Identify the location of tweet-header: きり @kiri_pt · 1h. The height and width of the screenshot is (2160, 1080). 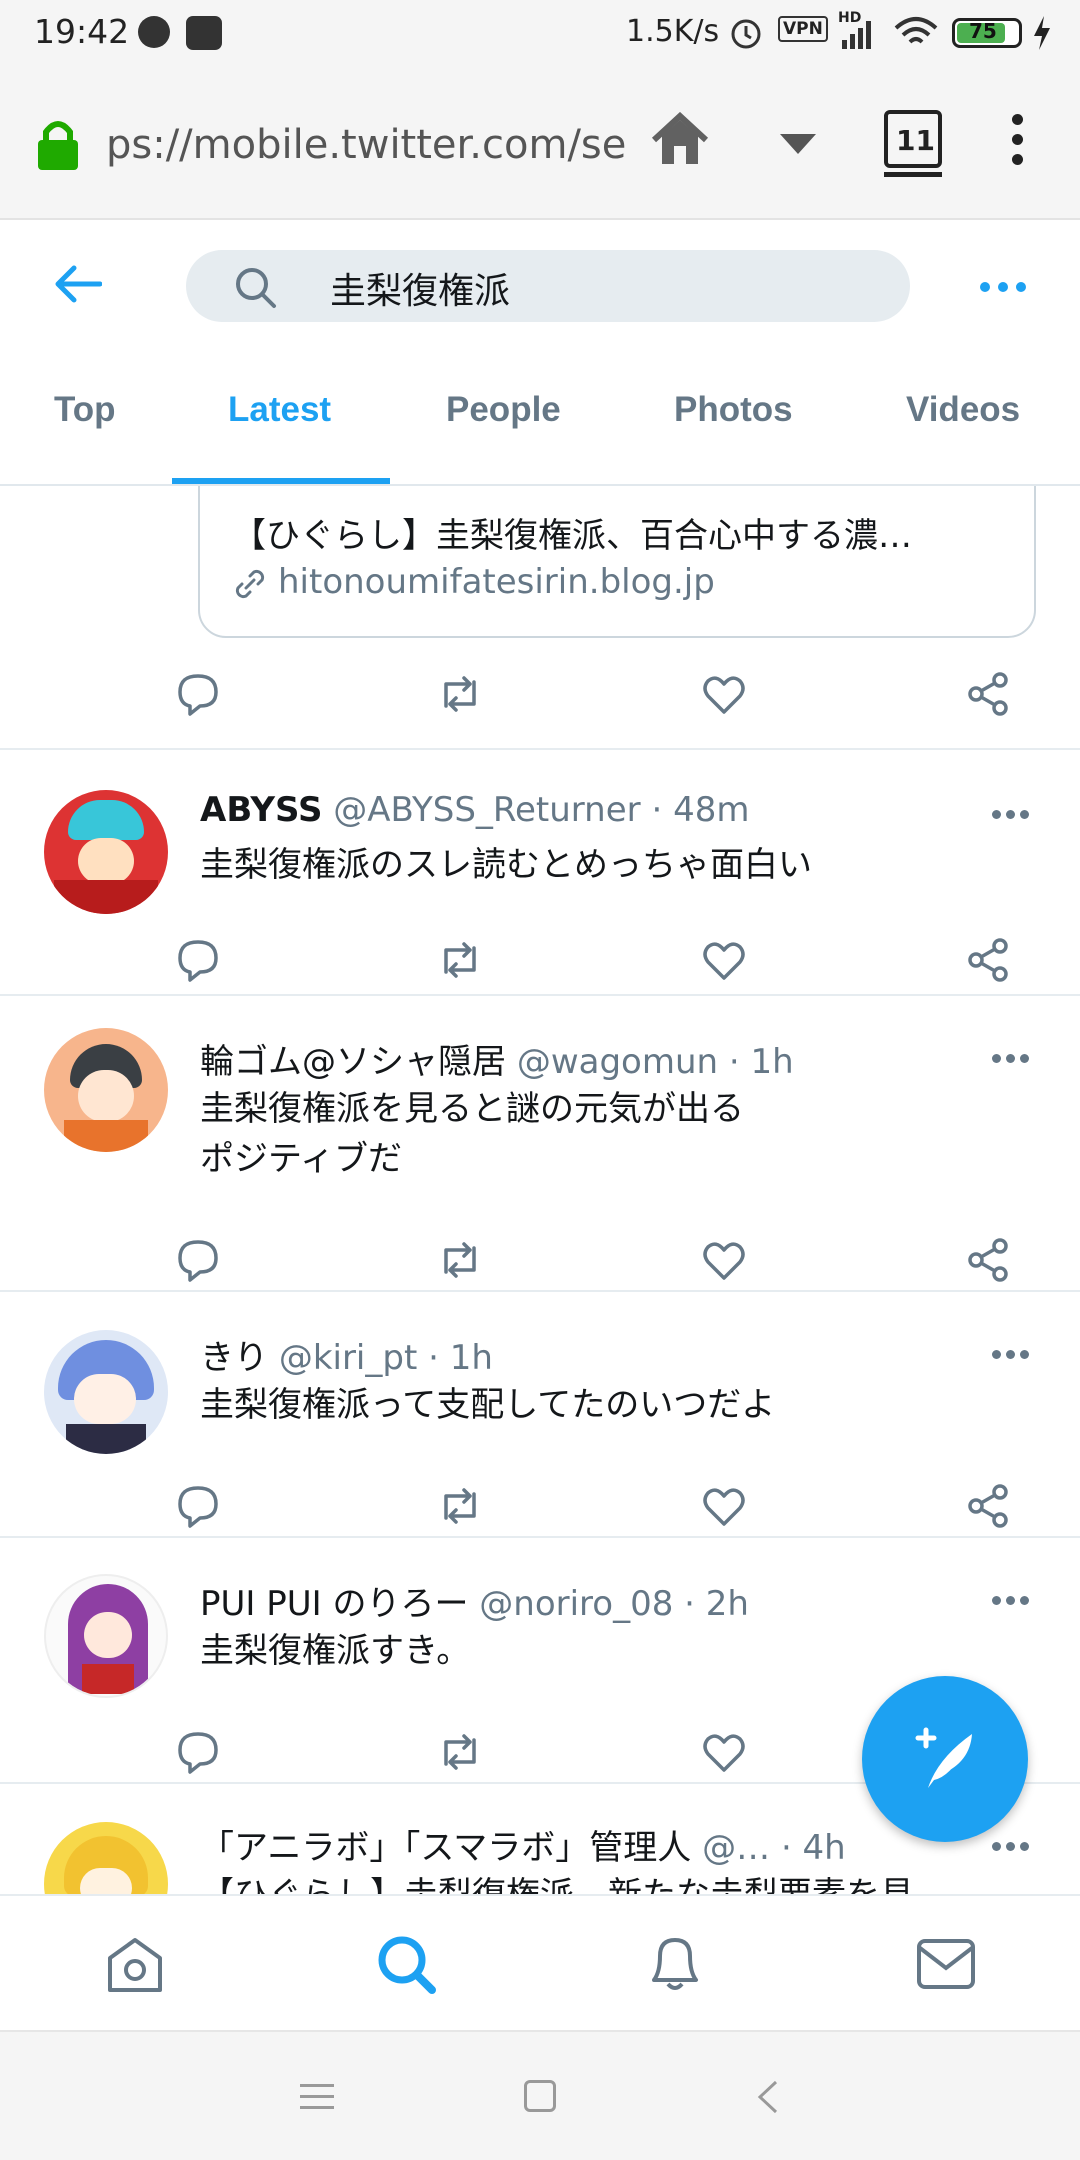
(590, 1354).